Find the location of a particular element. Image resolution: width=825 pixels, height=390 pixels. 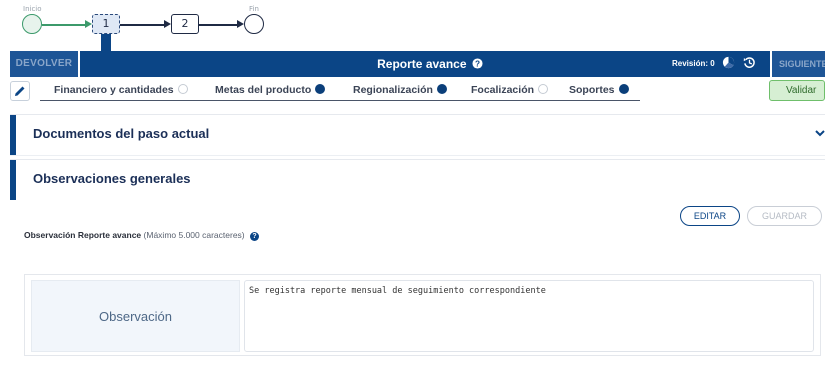

tab-metas: Metas del producto is located at coordinates (270, 90).